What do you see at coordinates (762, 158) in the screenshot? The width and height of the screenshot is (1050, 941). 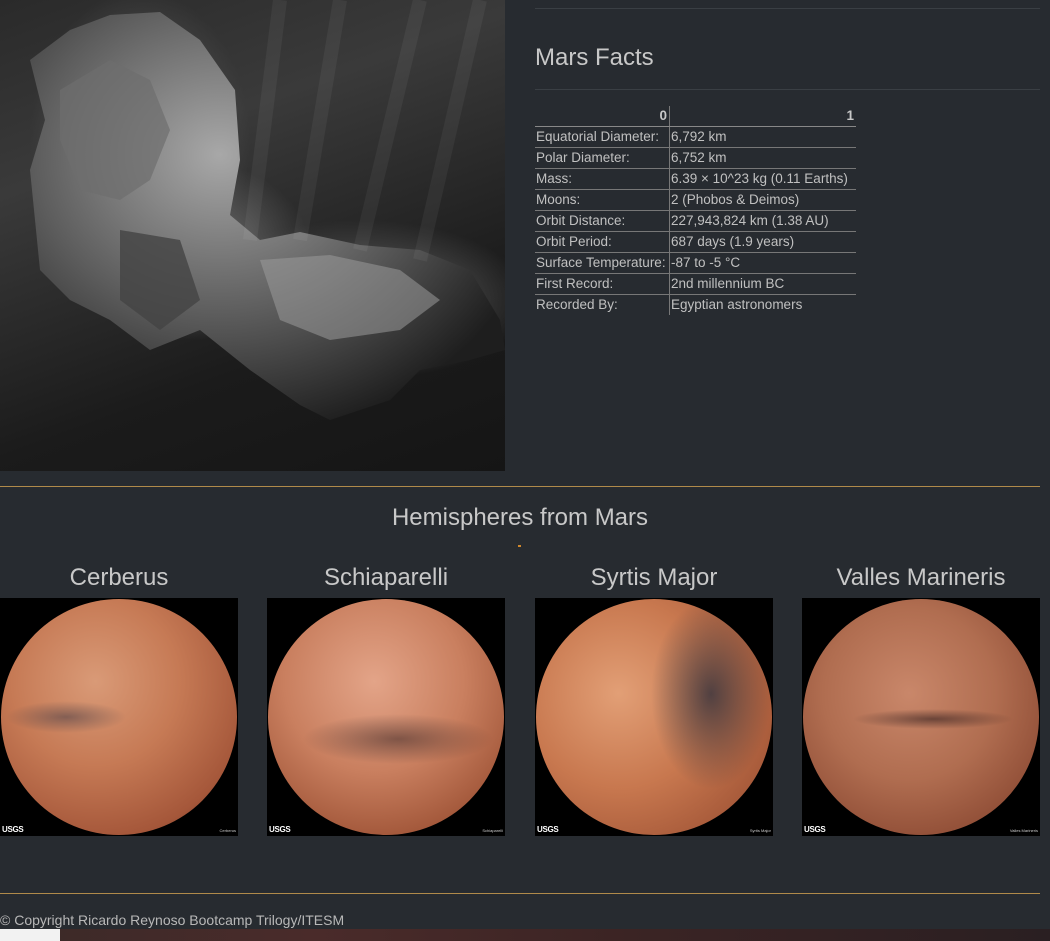 I see `fact-value: 6,752 km` at bounding box center [762, 158].